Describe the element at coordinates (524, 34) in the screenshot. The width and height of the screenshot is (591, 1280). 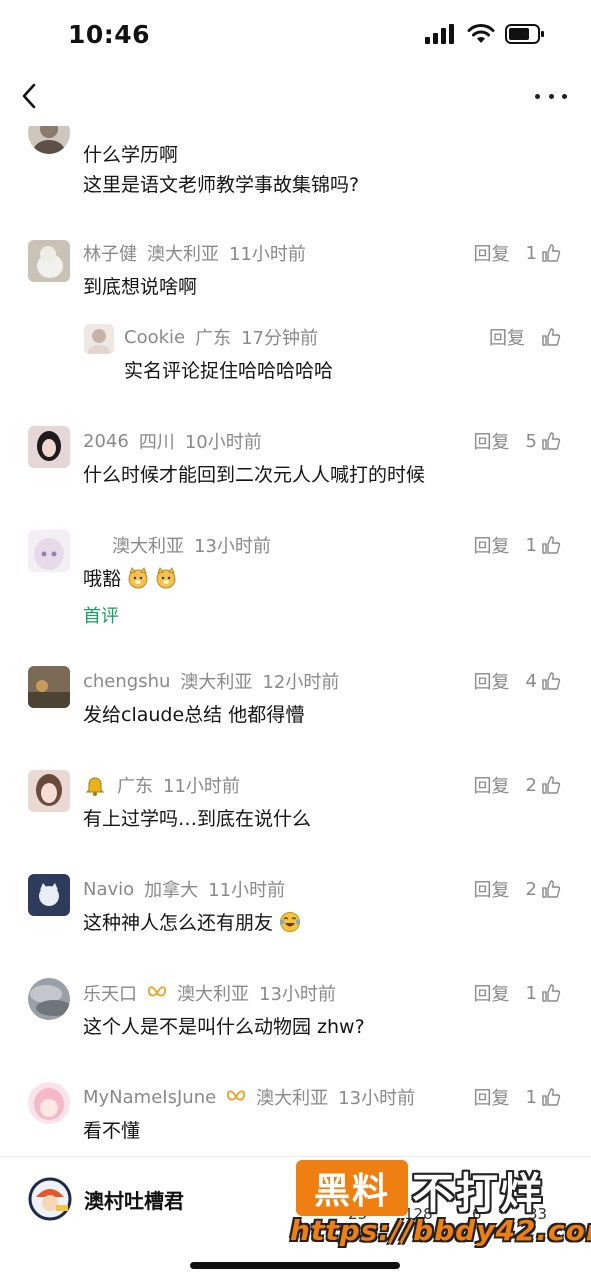
I see `battery-icon` at that location.